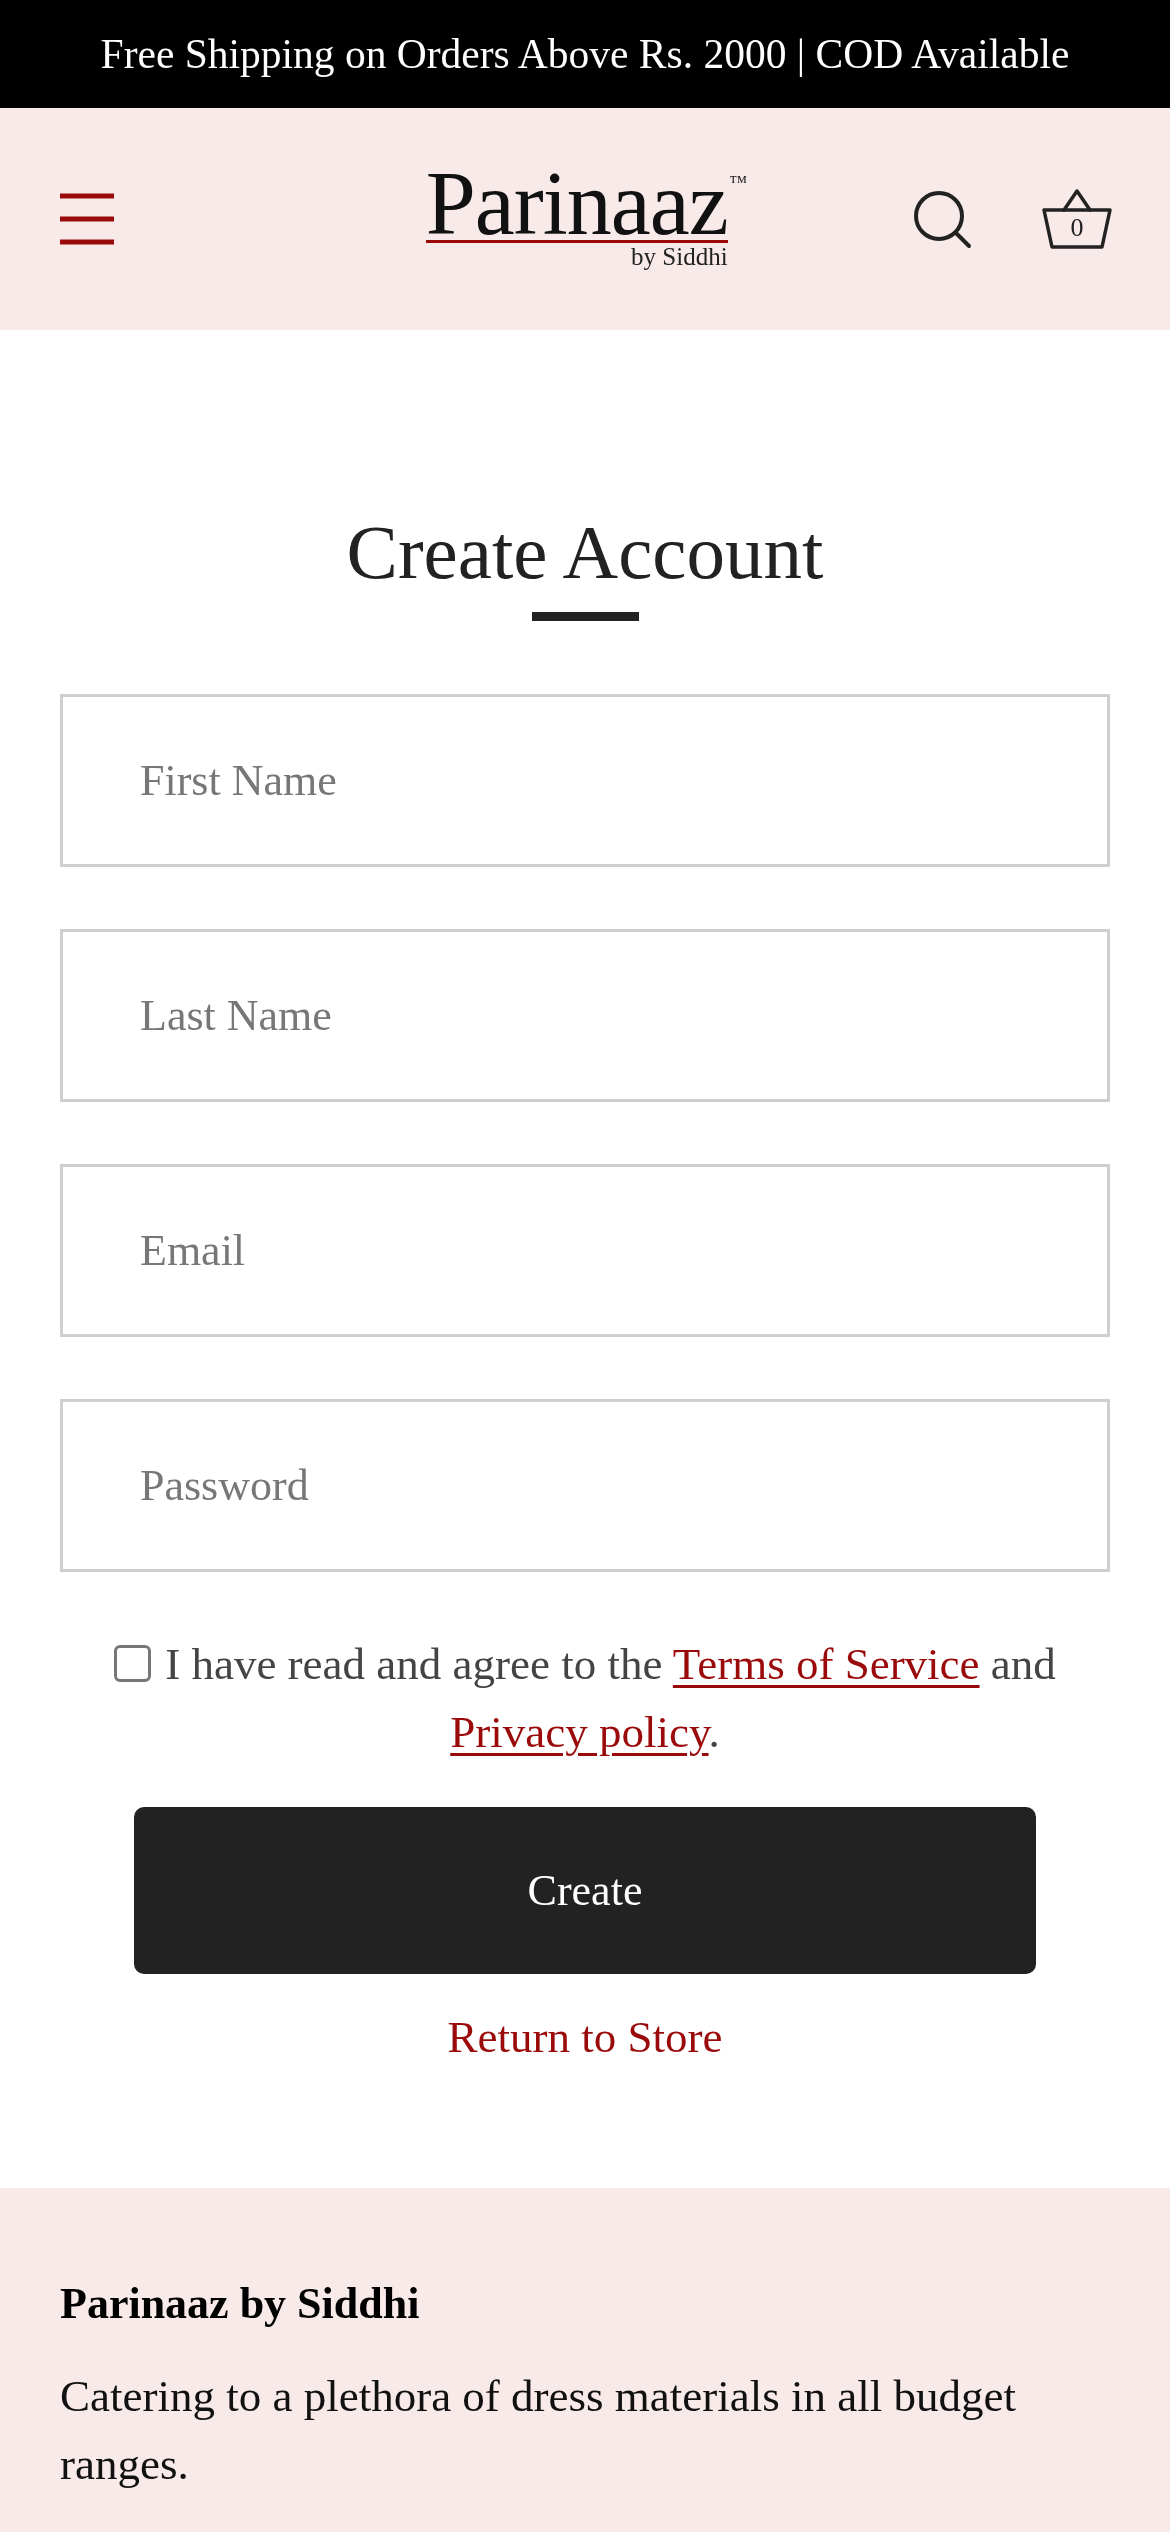 This screenshot has width=1170, height=2532. Describe the element at coordinates (1077, 228) in the screenshot. I see `cart-count: 0` at that location.